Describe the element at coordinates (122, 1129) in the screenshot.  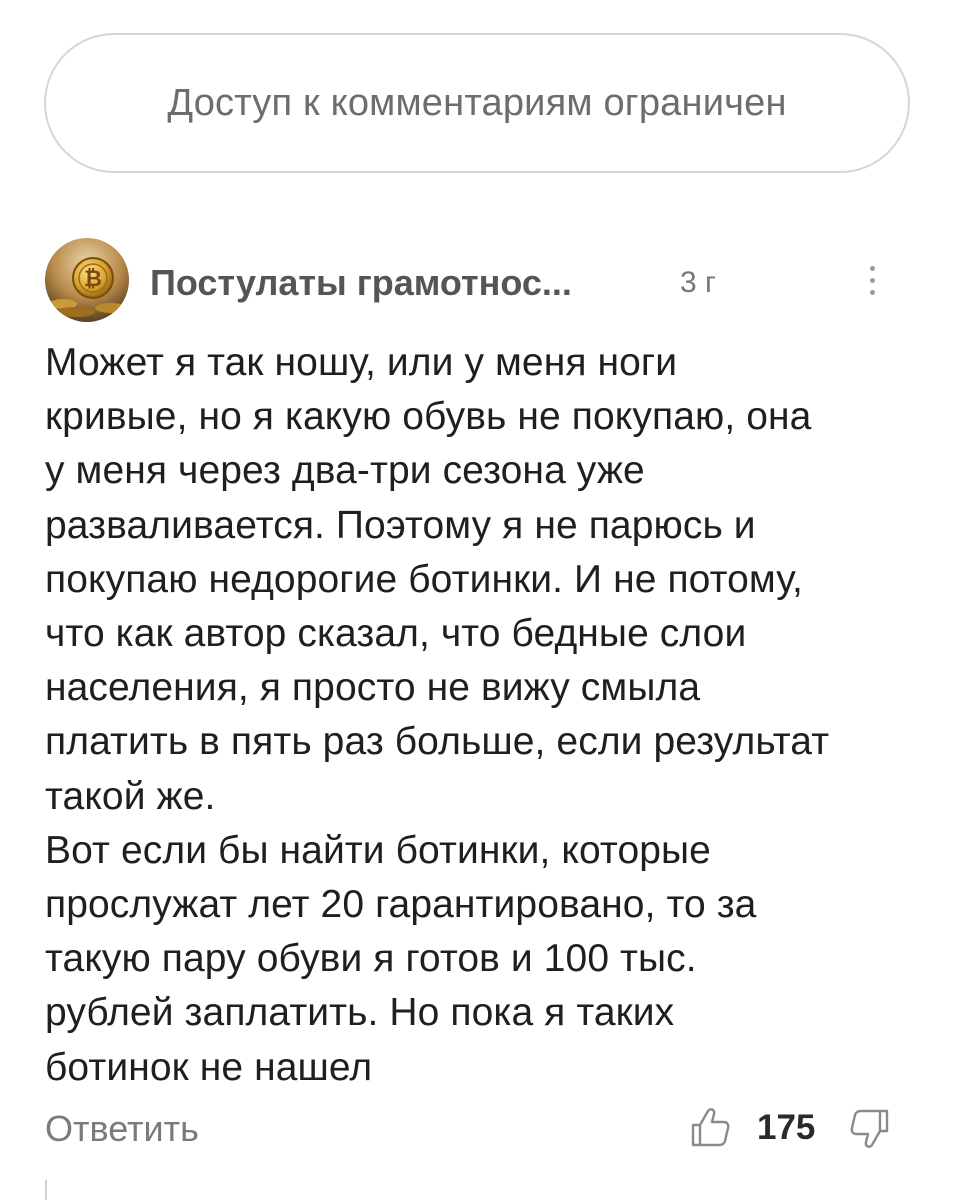
I see `reply-button: Ответить` at that location.